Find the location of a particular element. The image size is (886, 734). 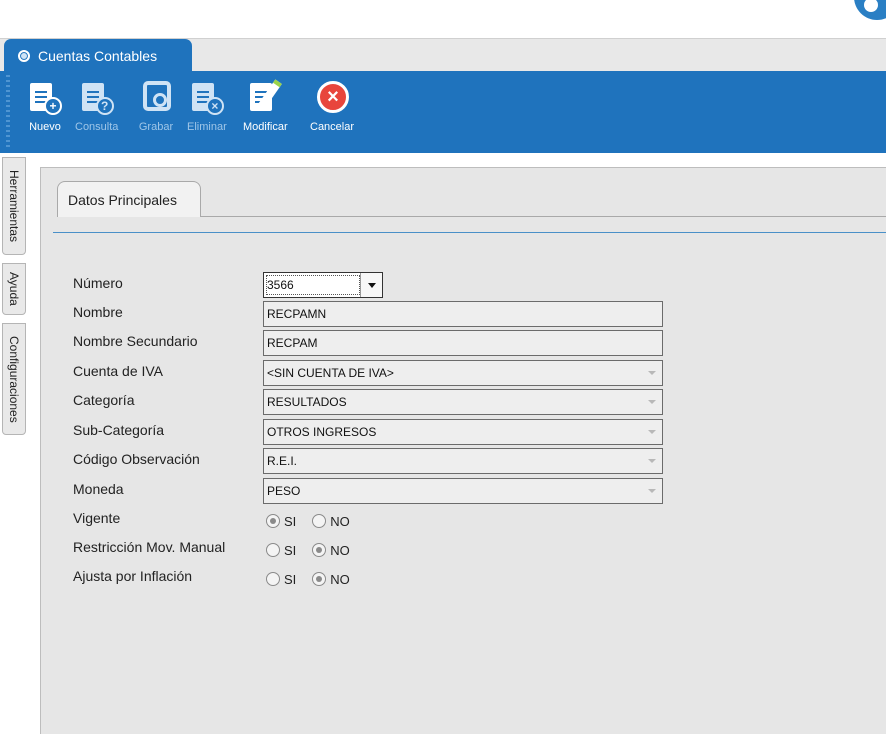

vigente-radio-group: SI NO is located at coordinates (316, 521).